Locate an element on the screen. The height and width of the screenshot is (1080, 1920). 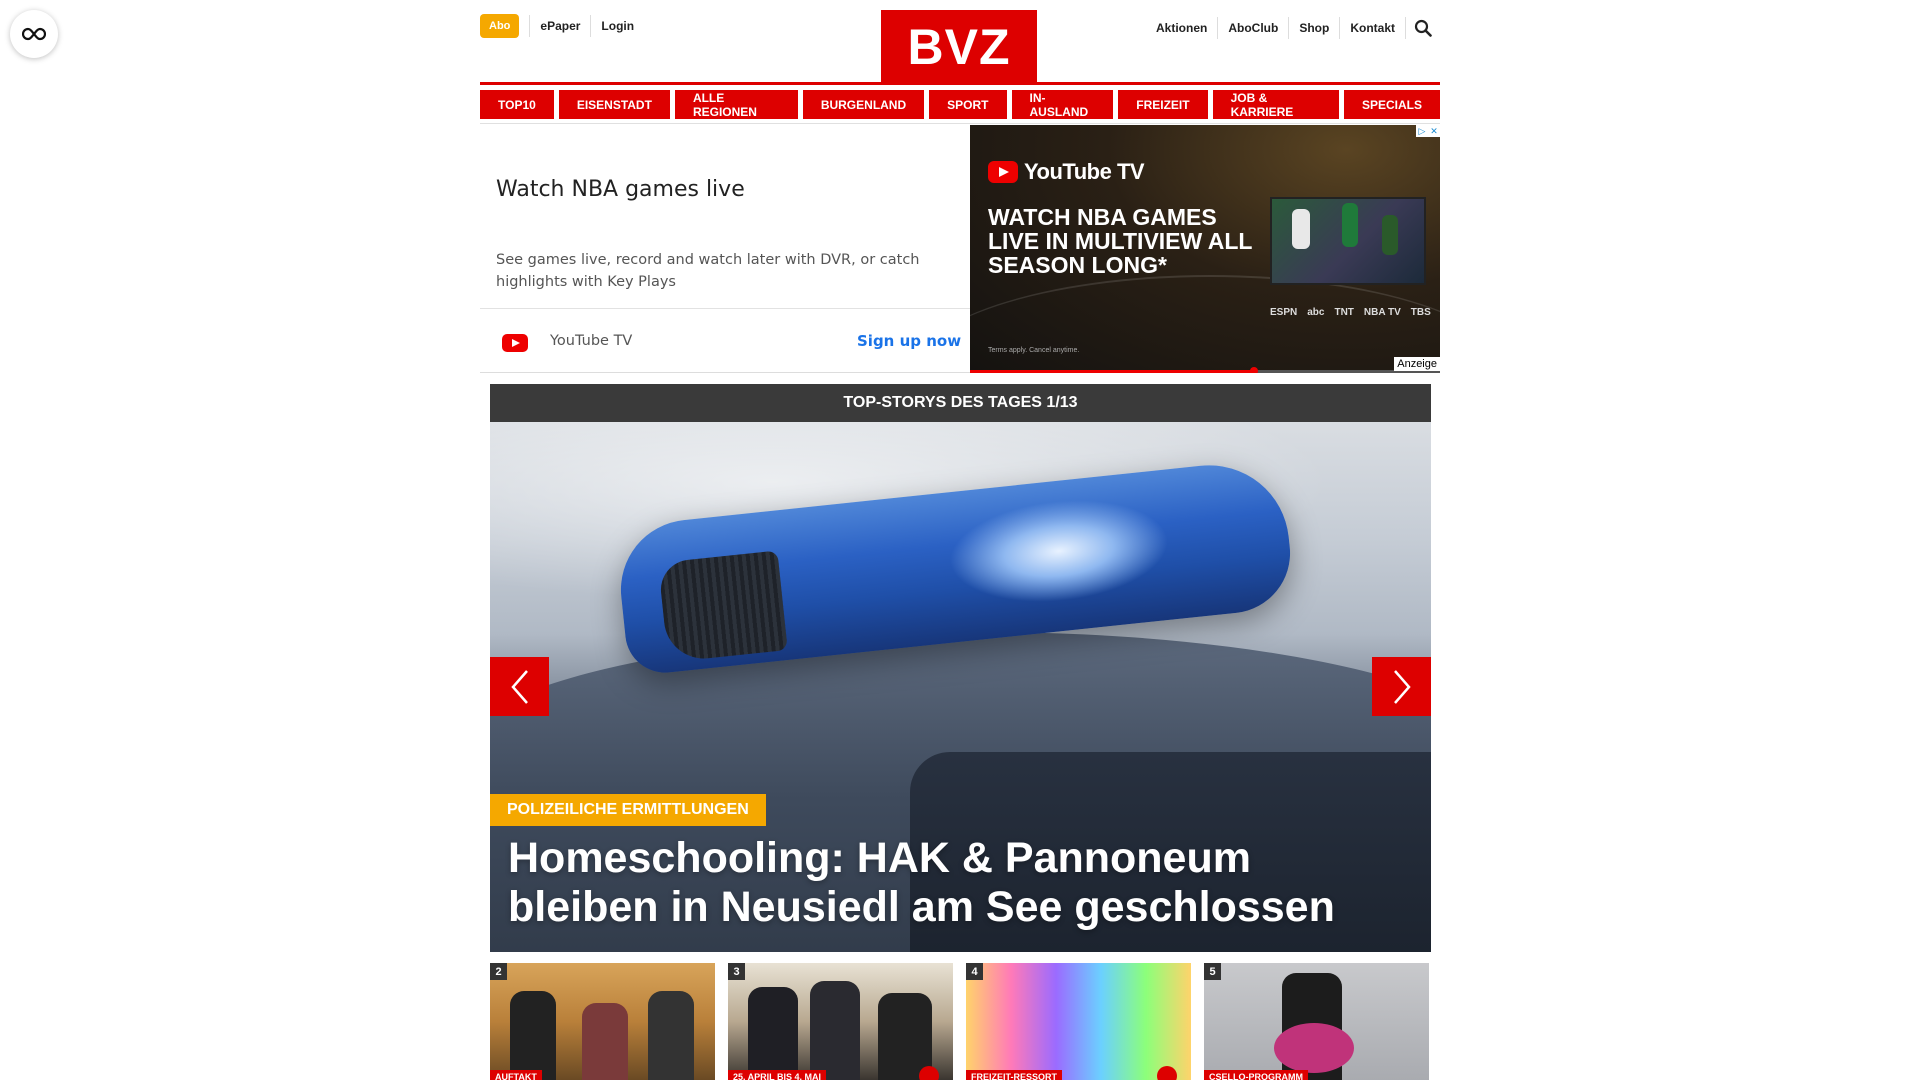
story-tag: 25. APRIL BIS 4. MAI is located at coordinates (777, 1075).